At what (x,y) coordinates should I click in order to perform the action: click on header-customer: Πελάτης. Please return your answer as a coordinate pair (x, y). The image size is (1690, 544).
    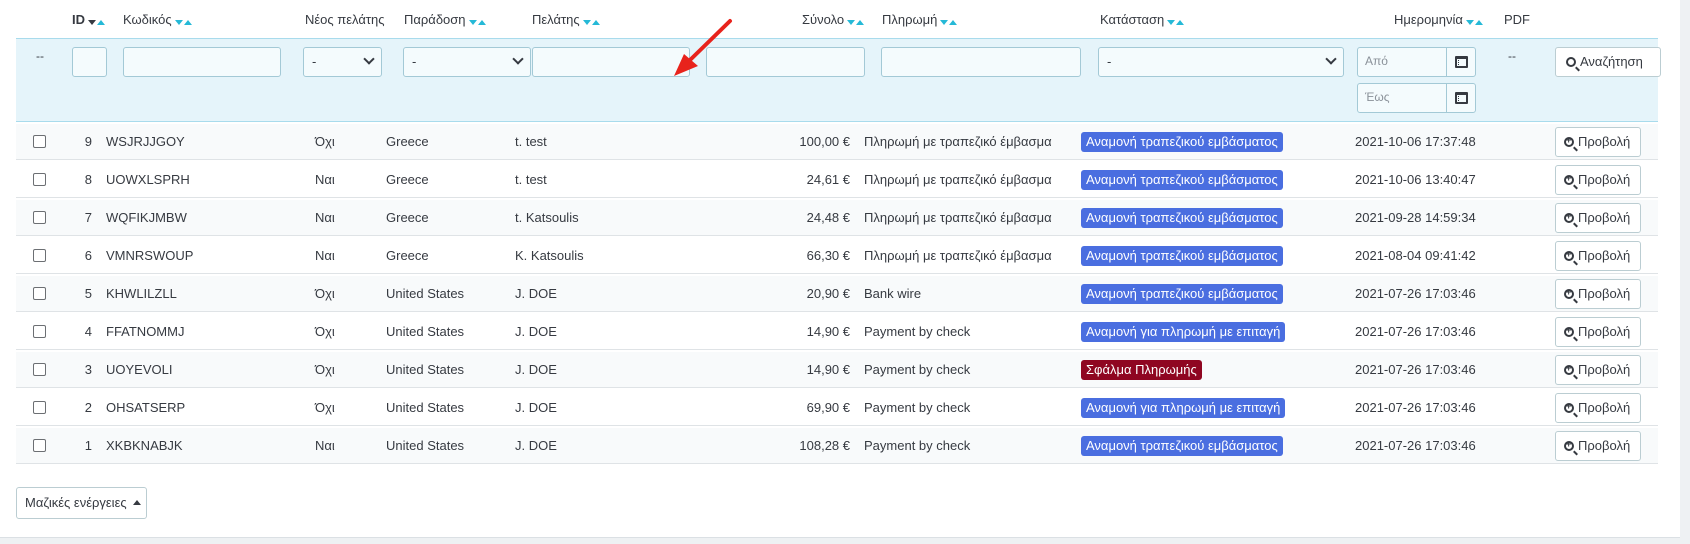
    Looking at the image, I should click on (566, 20).